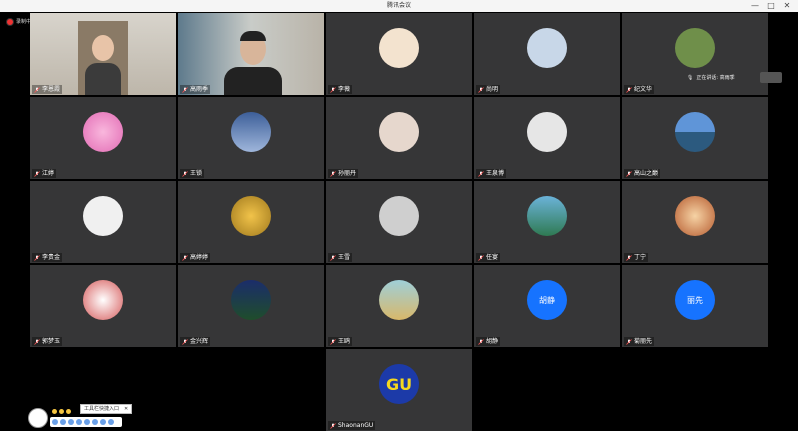  I want to click on participant-tile: 金兴辉, so click(251, 306).